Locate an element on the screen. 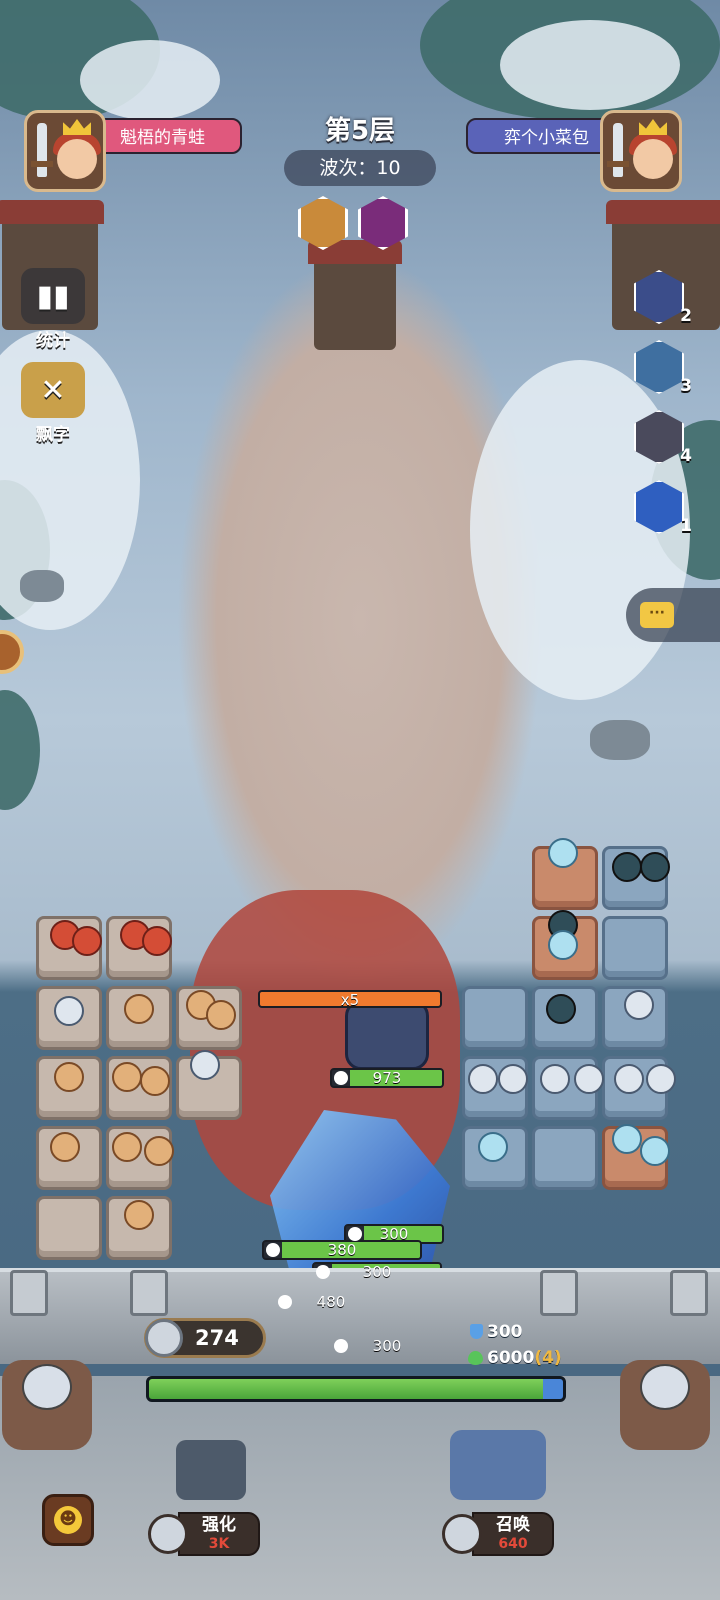  upgrade-button: 强化 3K is located at coordinates (205, 1535).